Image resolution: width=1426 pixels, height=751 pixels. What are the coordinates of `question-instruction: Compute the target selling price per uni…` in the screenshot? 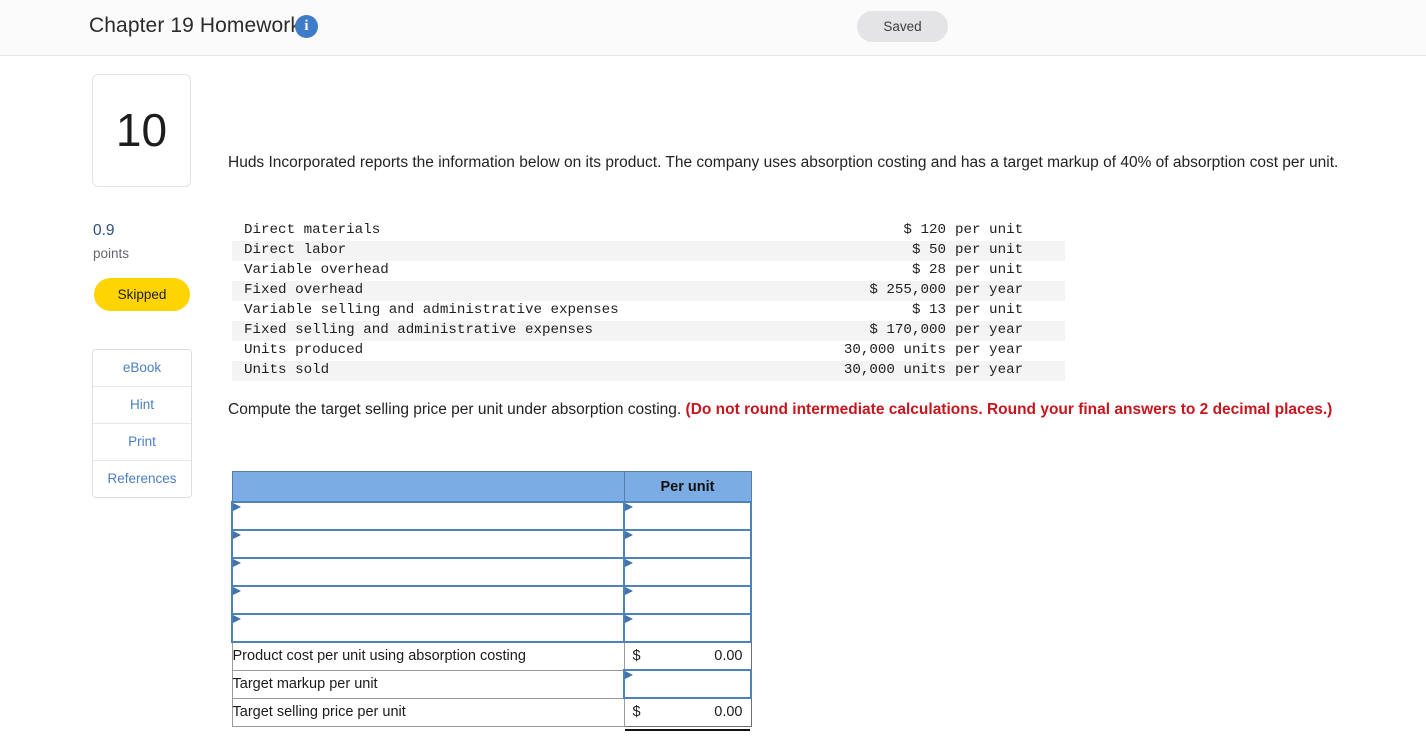 It's located at (808, 409).